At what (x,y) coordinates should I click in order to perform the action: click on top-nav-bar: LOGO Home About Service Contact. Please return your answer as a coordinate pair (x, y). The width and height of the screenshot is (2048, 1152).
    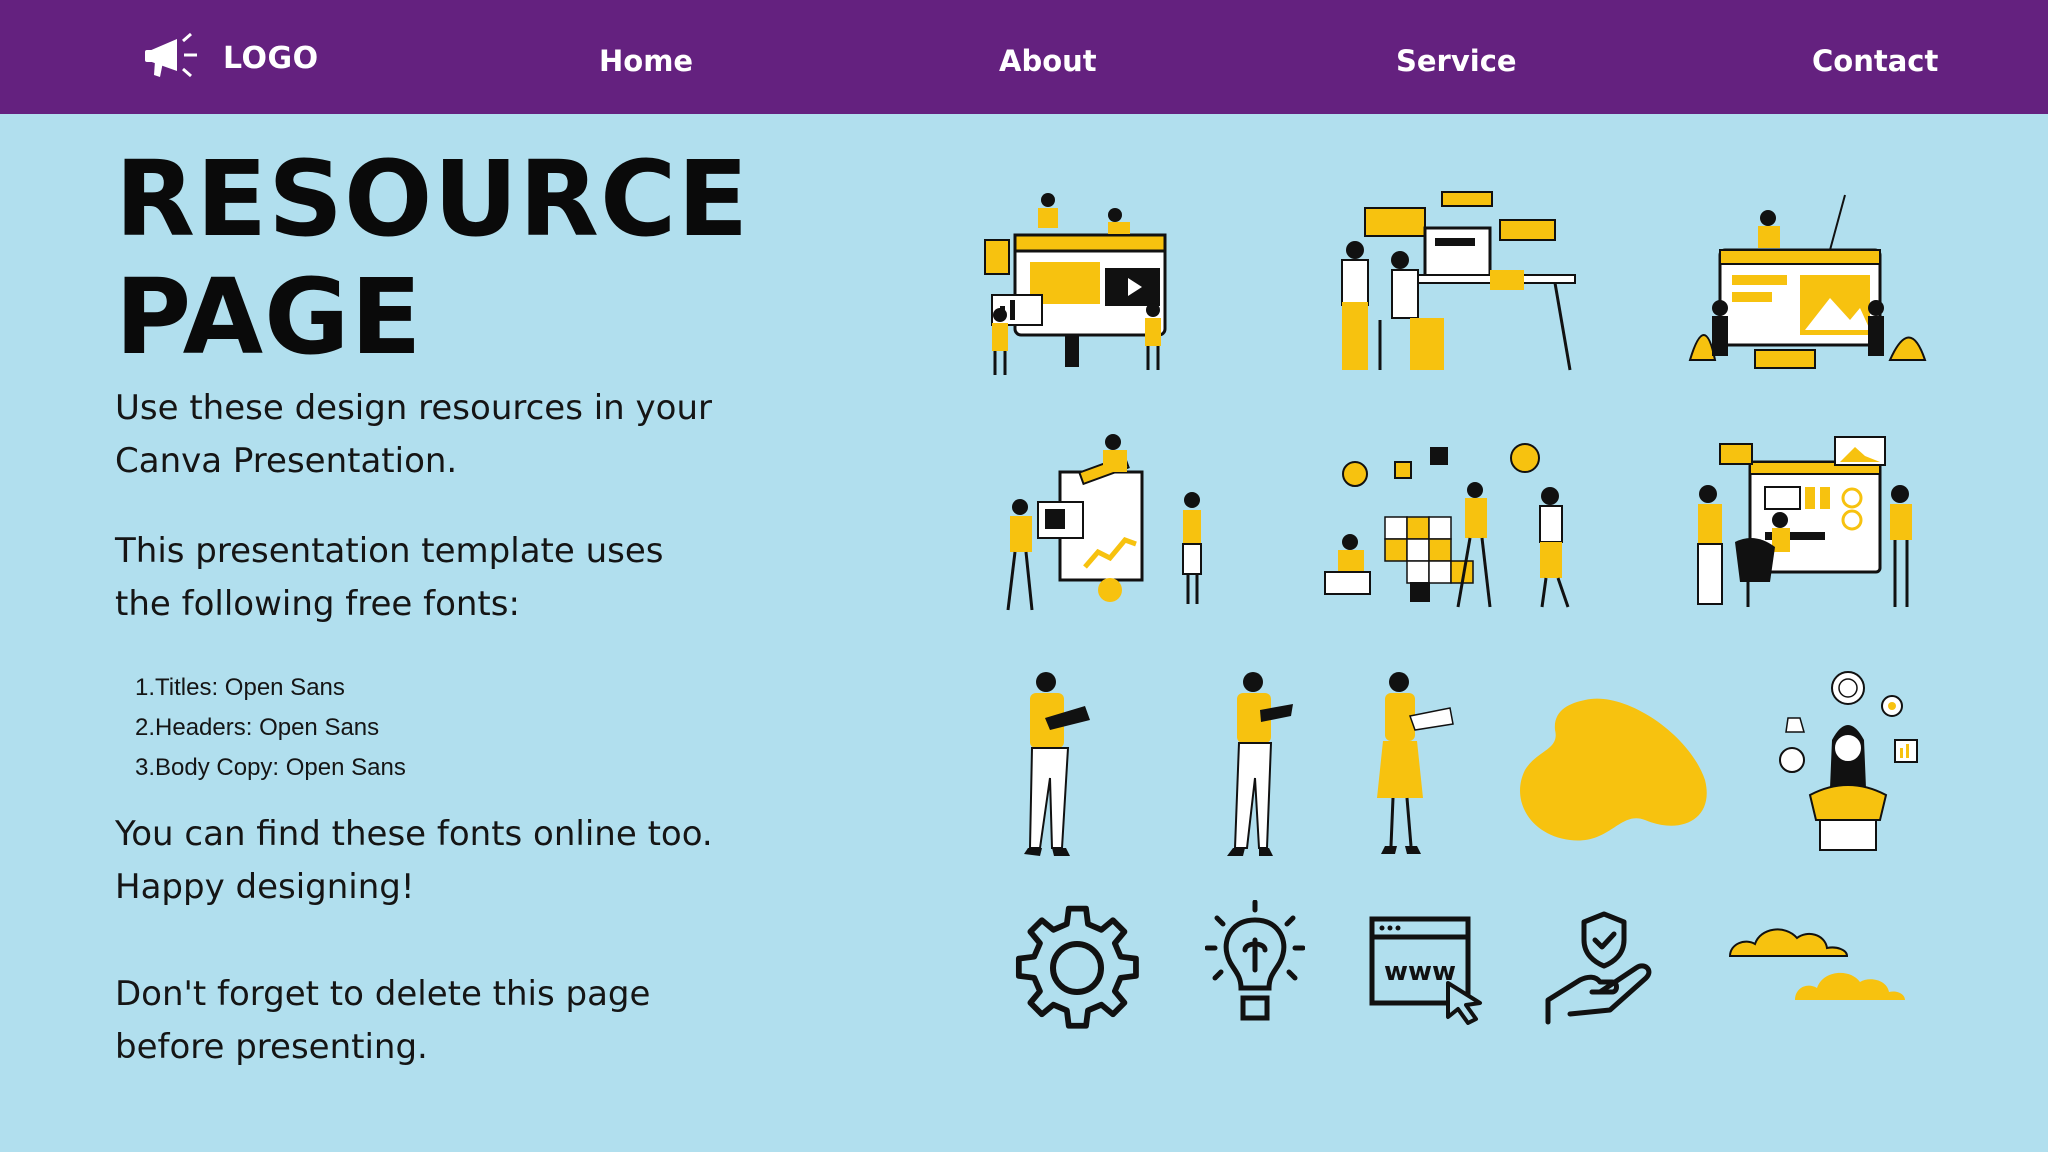
    Looking at the image, I should click on (1024, 57).